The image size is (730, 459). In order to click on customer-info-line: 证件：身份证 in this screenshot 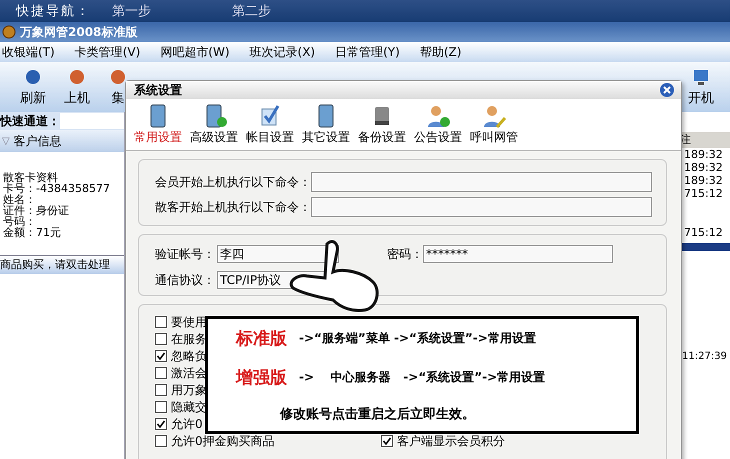, I will do `click(36, 210)`.